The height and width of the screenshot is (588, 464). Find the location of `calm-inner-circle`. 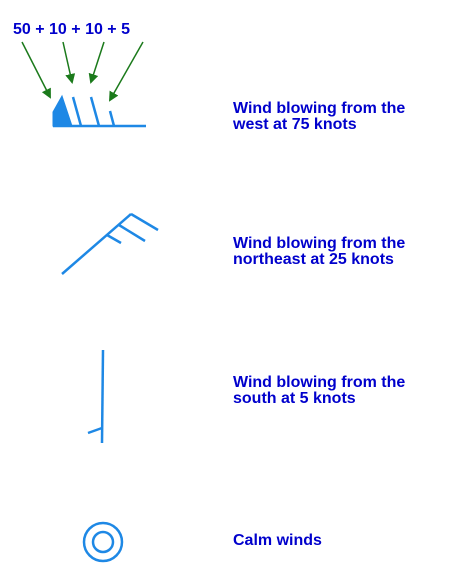

calm-inner-circle is located at coordinates (103, 542).